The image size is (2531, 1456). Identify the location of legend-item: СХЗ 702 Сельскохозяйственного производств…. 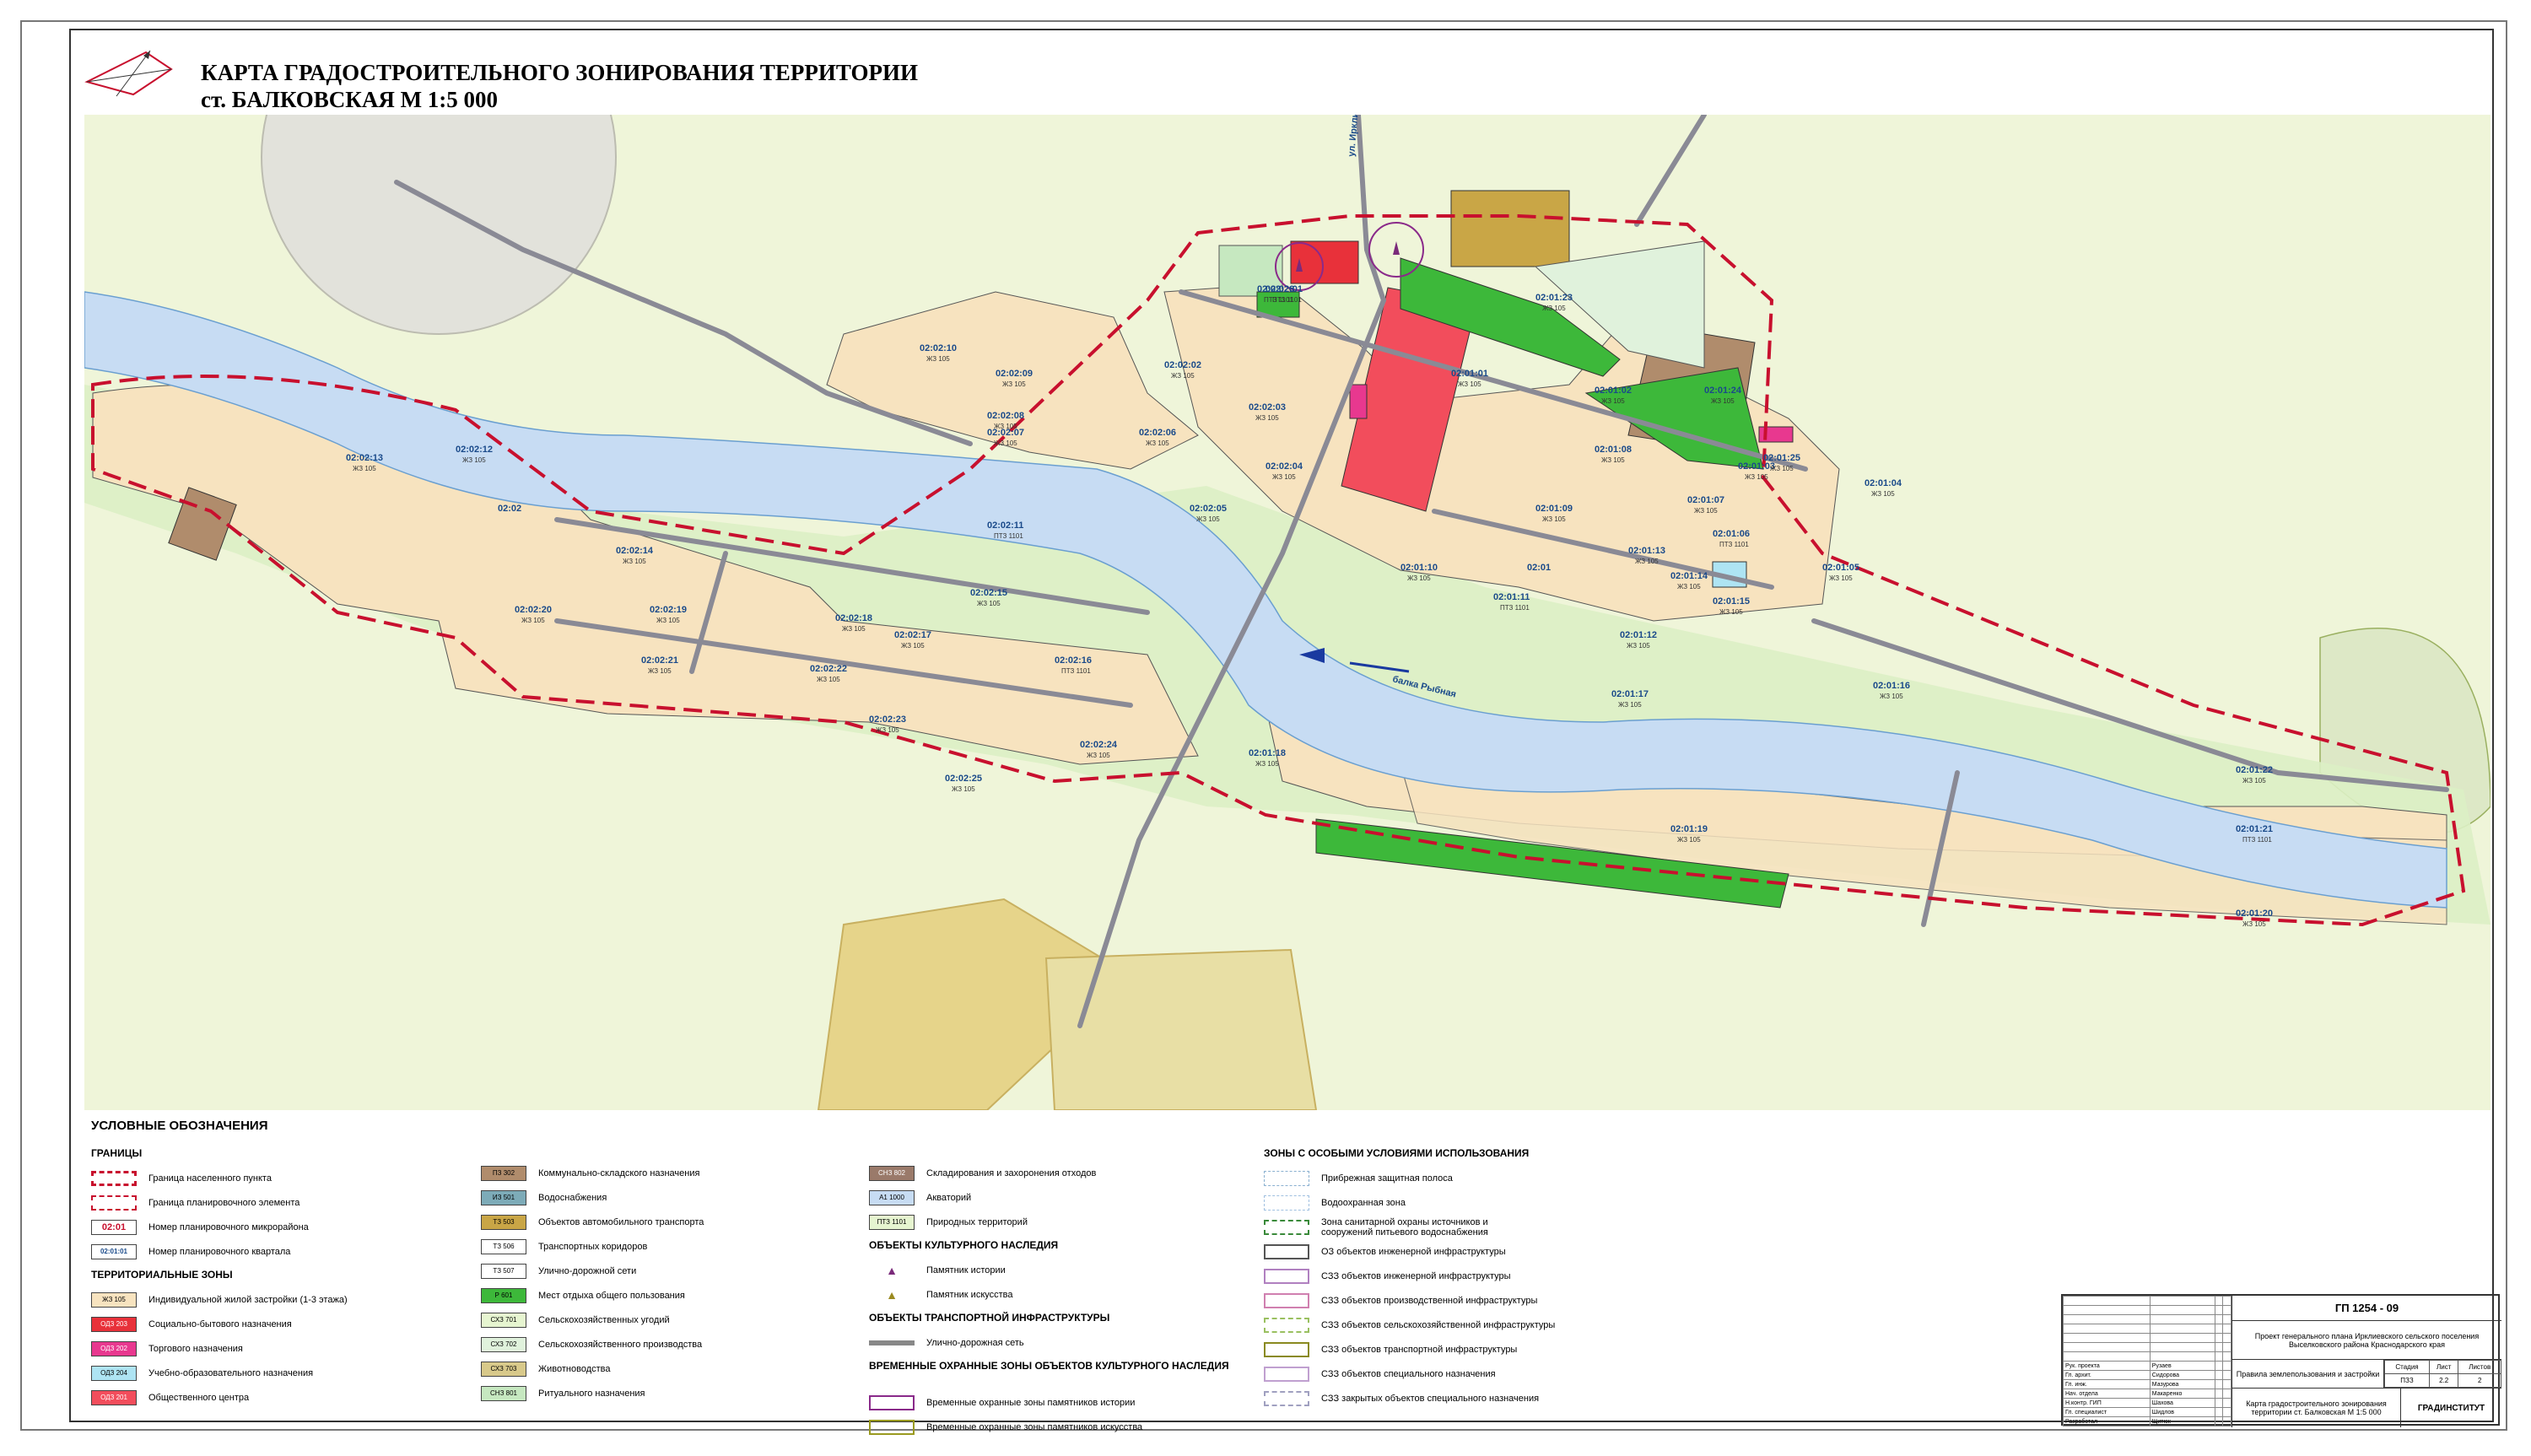
(679, 1344).